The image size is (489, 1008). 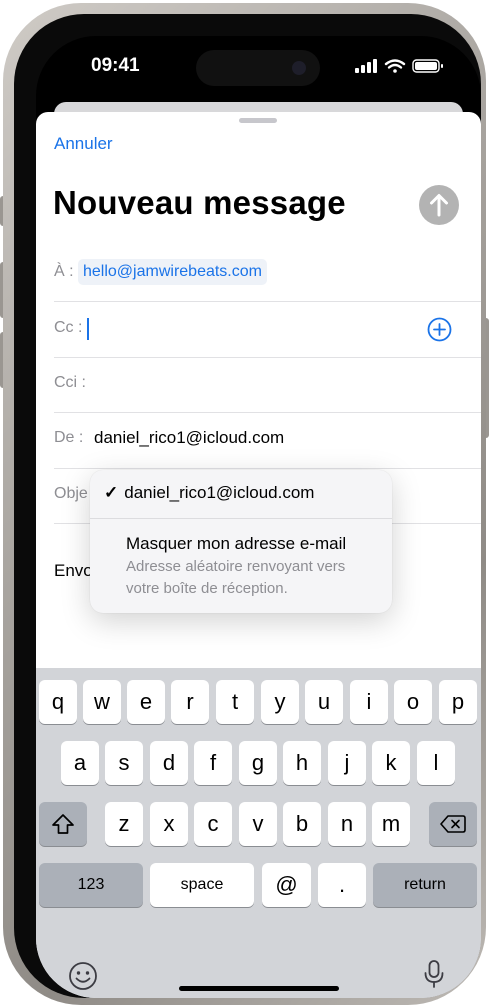 I want to click on key-x: x, so click(x=169, y=824).